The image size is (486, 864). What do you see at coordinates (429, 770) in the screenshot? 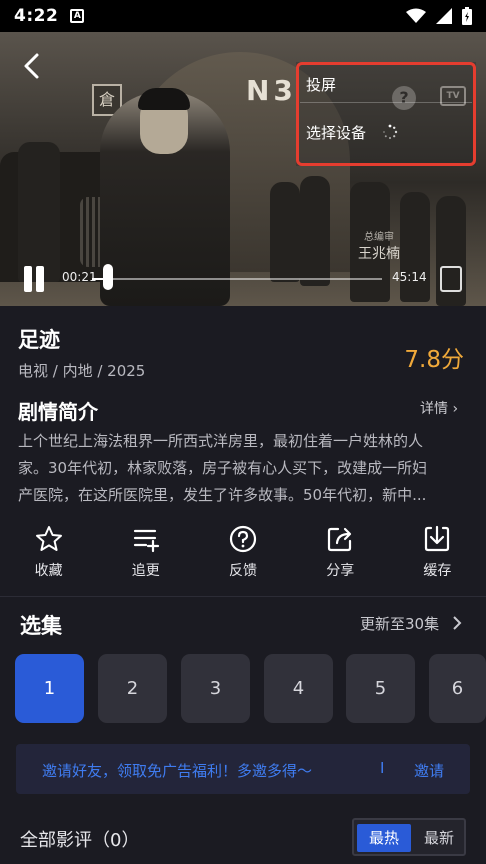
I see `invite-button: 邀请` at bounding box center [429, 770].